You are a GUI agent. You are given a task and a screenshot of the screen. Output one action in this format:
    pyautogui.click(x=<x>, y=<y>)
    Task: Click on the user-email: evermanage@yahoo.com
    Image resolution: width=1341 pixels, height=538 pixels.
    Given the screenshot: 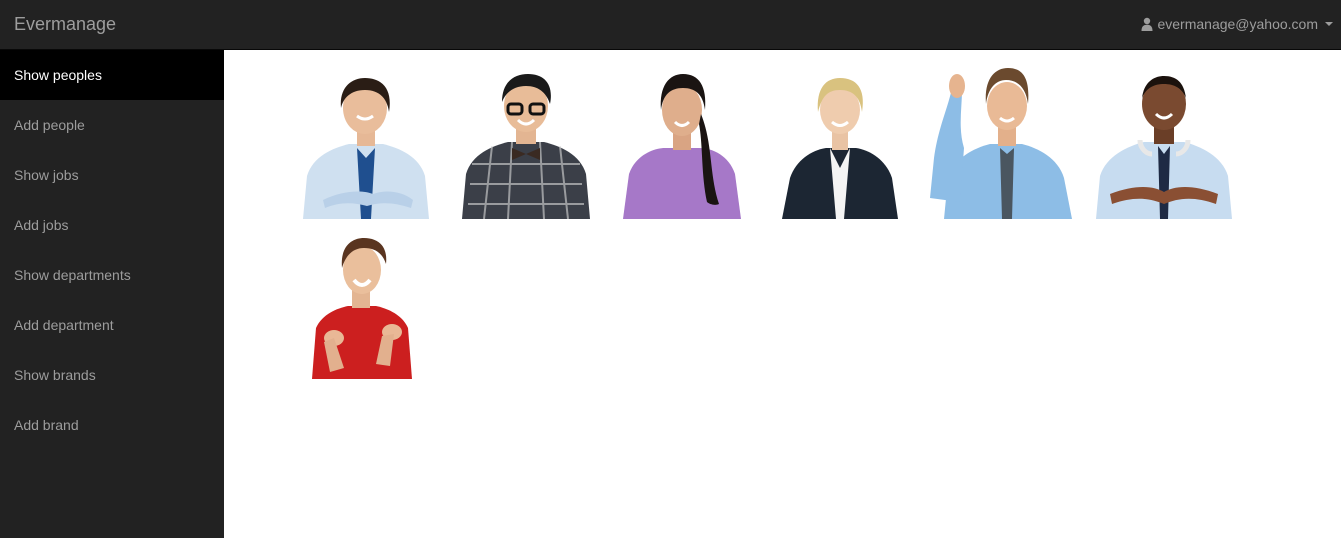 What is the action you would take?
    pyautogui.click(x=1237, y=24)
    